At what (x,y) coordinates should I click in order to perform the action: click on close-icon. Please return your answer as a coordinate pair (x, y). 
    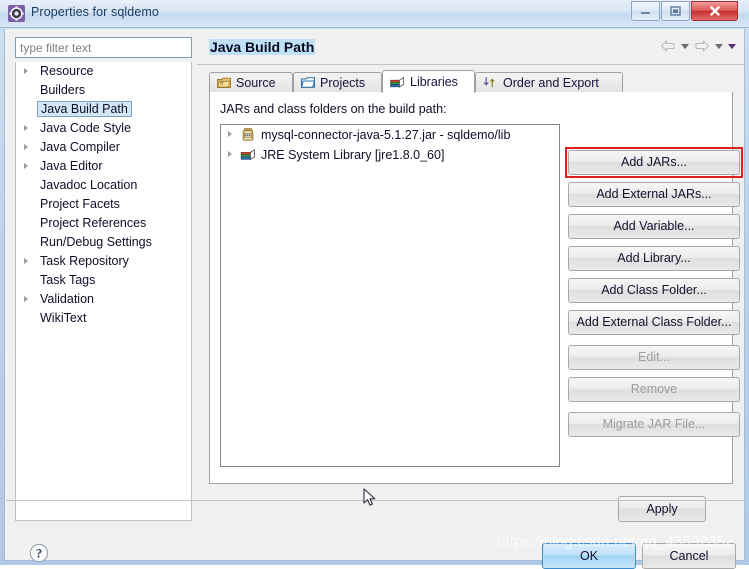
    Looking at the image, I should click on (714, 11).